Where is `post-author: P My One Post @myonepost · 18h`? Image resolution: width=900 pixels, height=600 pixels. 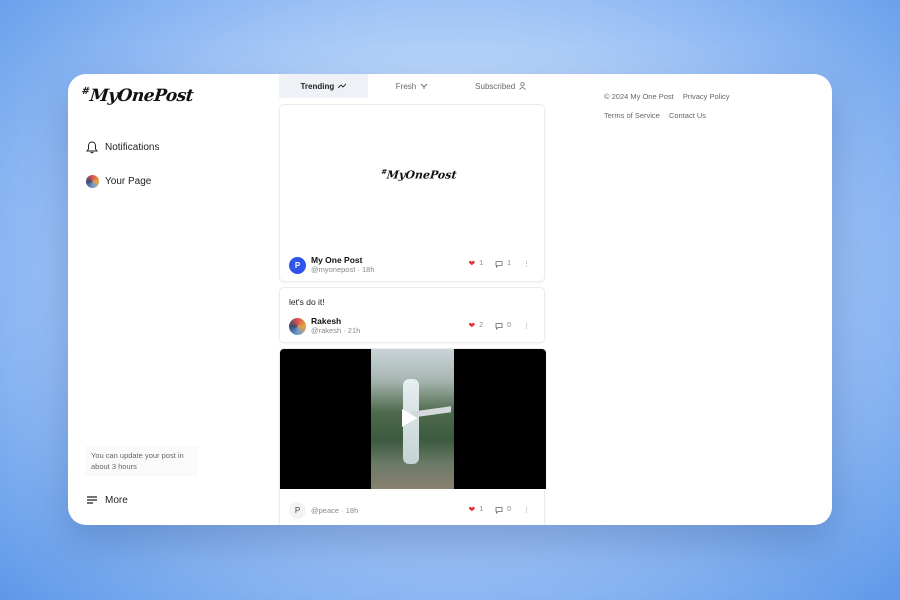 post-author: P My One Post @myonepost · 18h is located at coordinates (332, 265).